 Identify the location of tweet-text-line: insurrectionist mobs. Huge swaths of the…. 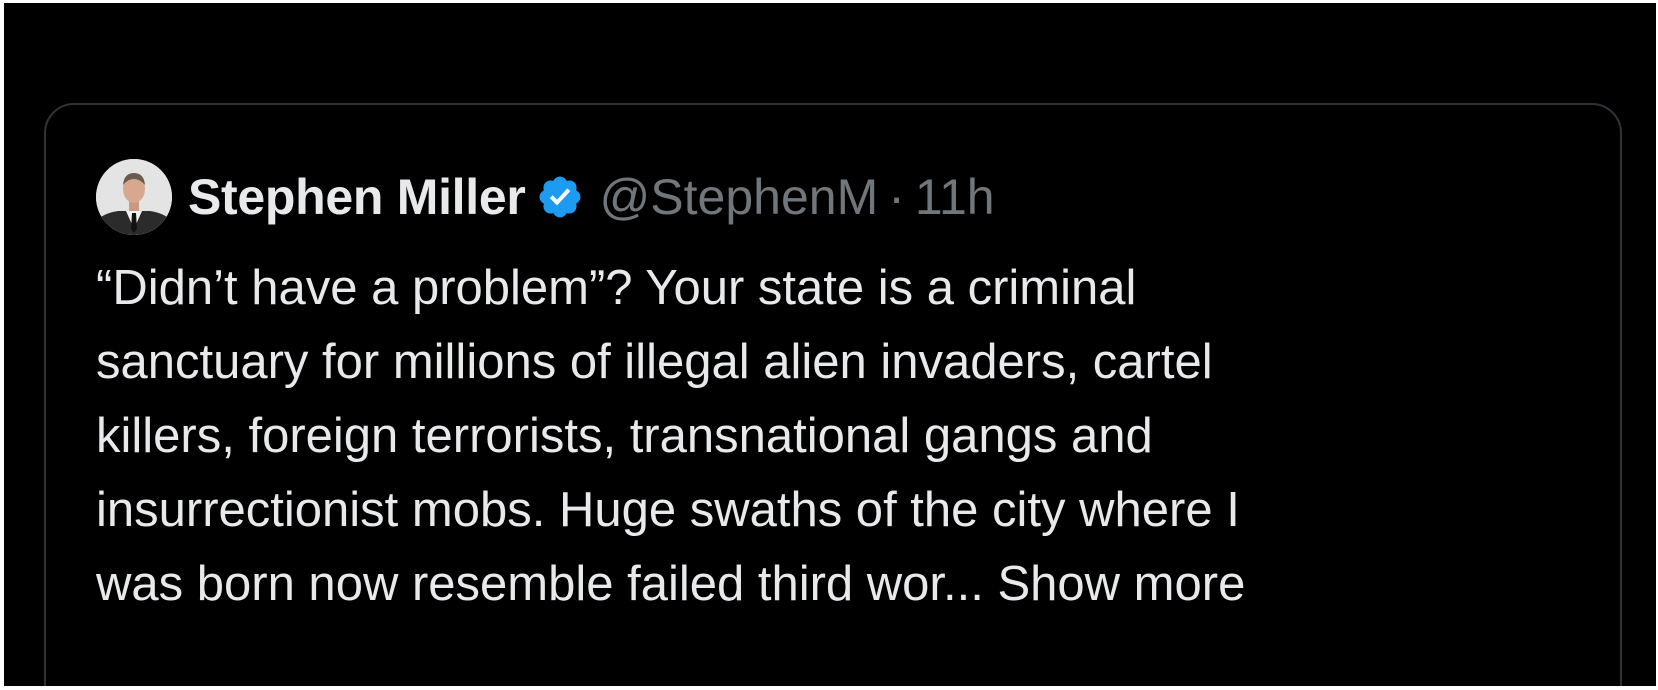
(668, 510).